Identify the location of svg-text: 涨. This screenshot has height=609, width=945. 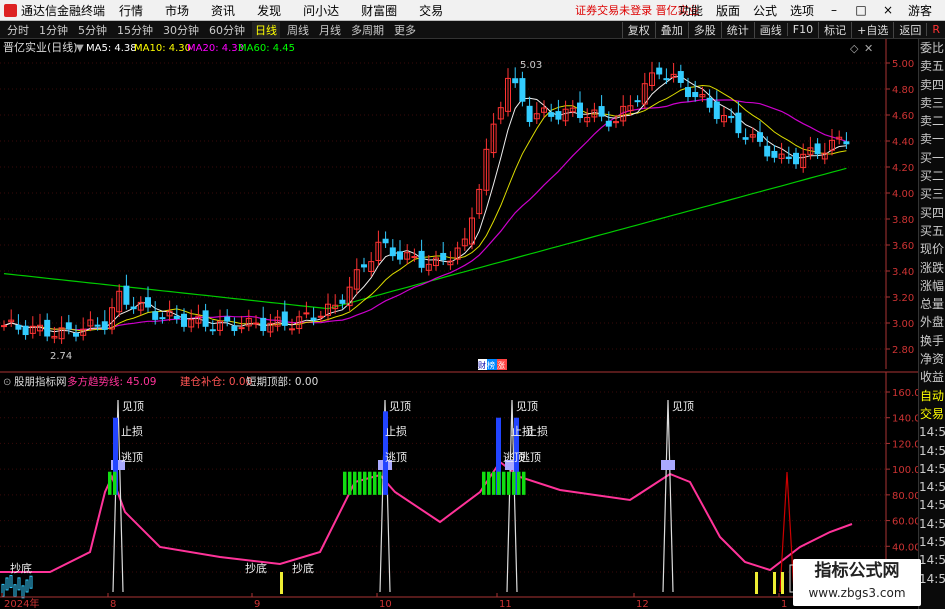
(501, 365).